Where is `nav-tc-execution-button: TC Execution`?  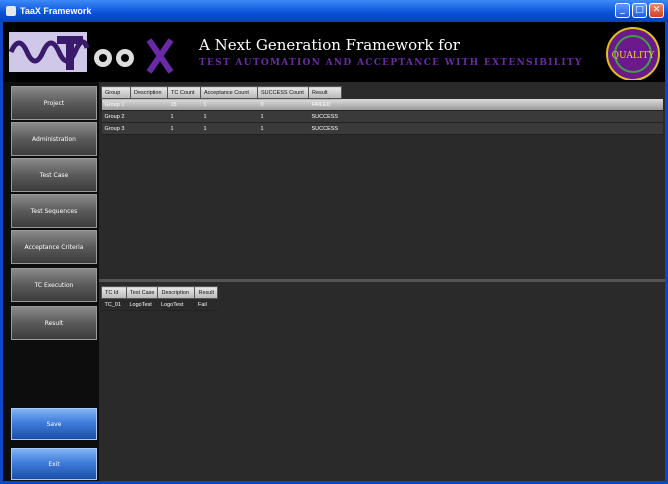 nav-tc-execution-button: TC Execution is located at coordinates (54, 285).